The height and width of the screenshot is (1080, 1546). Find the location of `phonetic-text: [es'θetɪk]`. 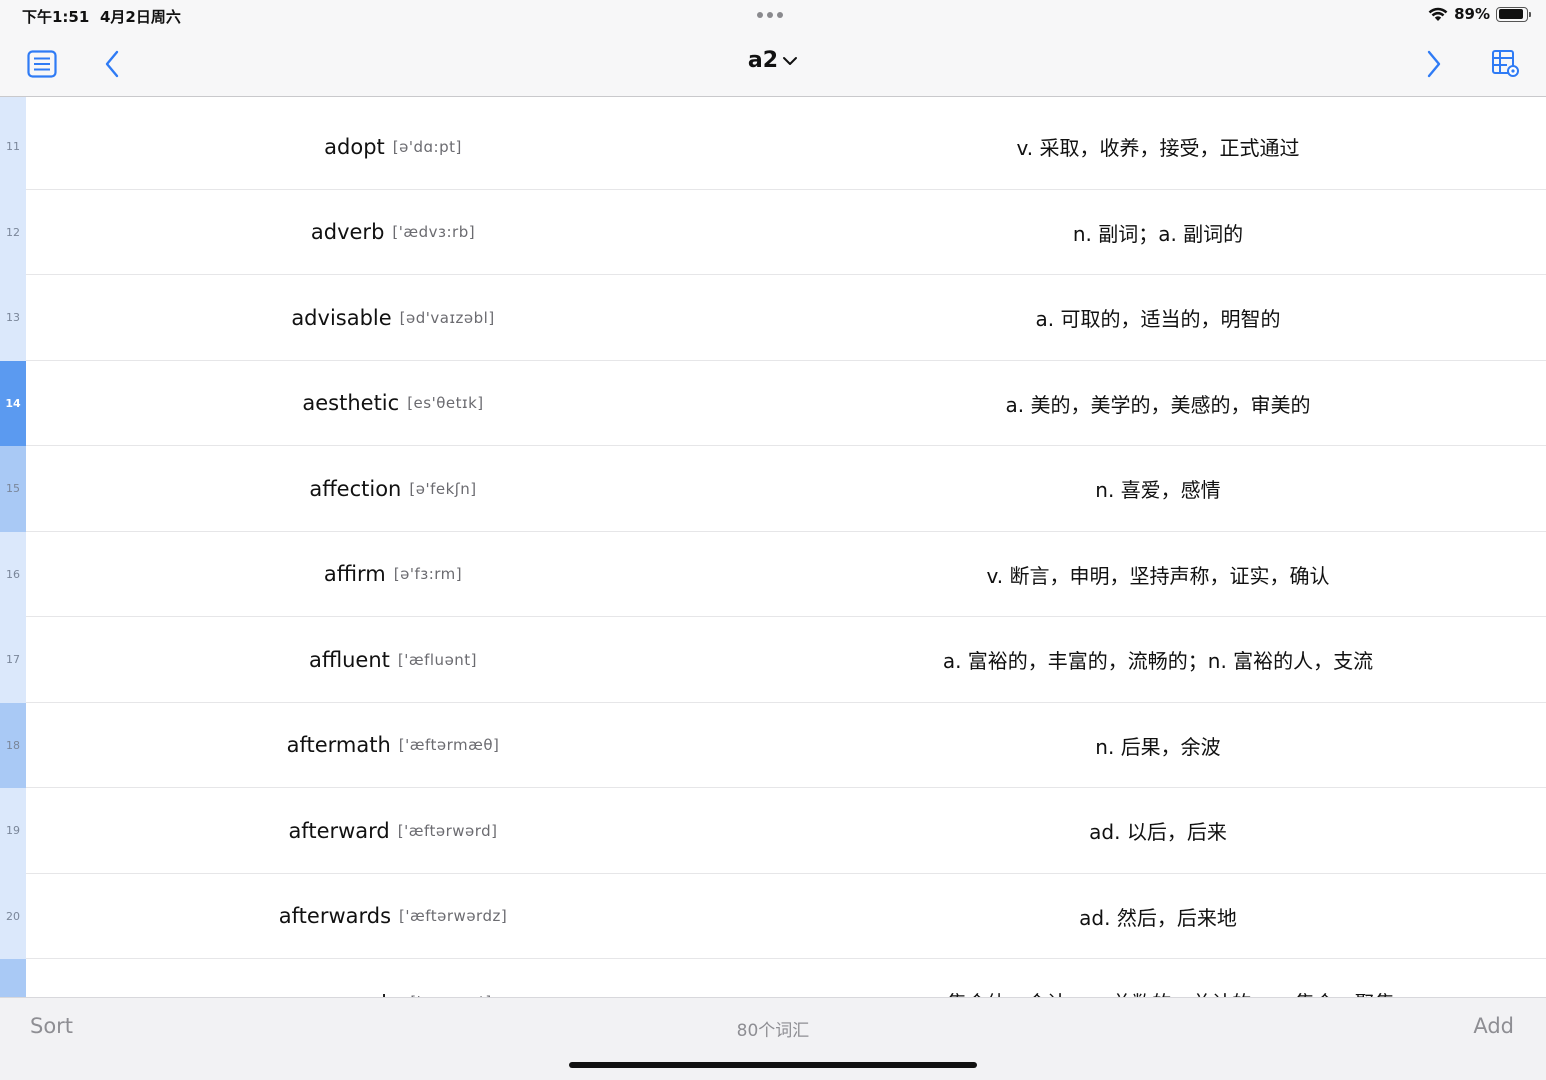

phonetic-text: [es'θetɪk] is located at coordinates (445, 403).